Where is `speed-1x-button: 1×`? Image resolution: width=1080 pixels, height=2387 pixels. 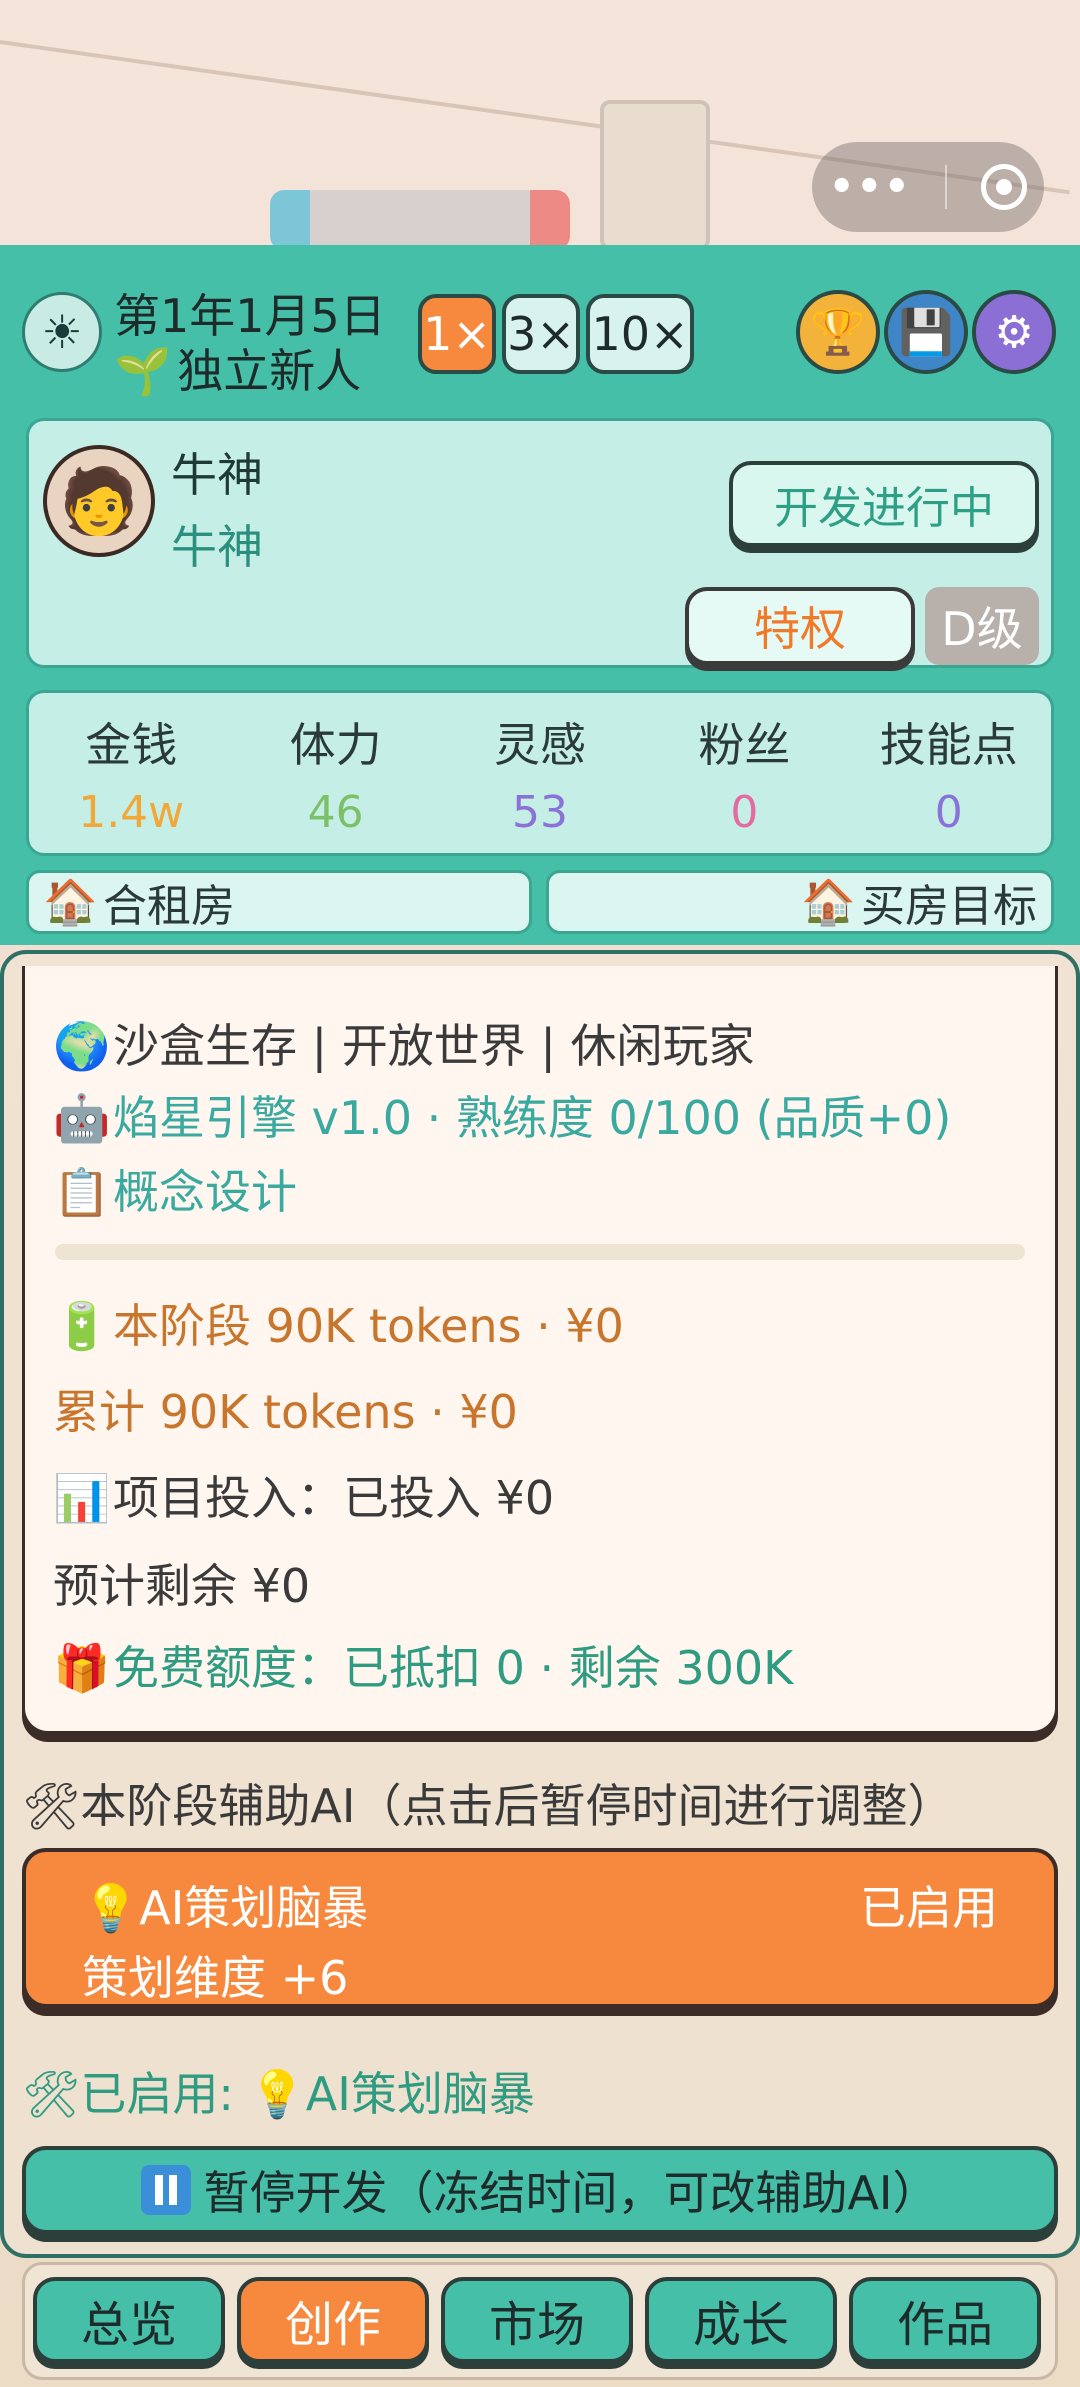
speed-1x-button: 1× is located at coordinates (457, 334).